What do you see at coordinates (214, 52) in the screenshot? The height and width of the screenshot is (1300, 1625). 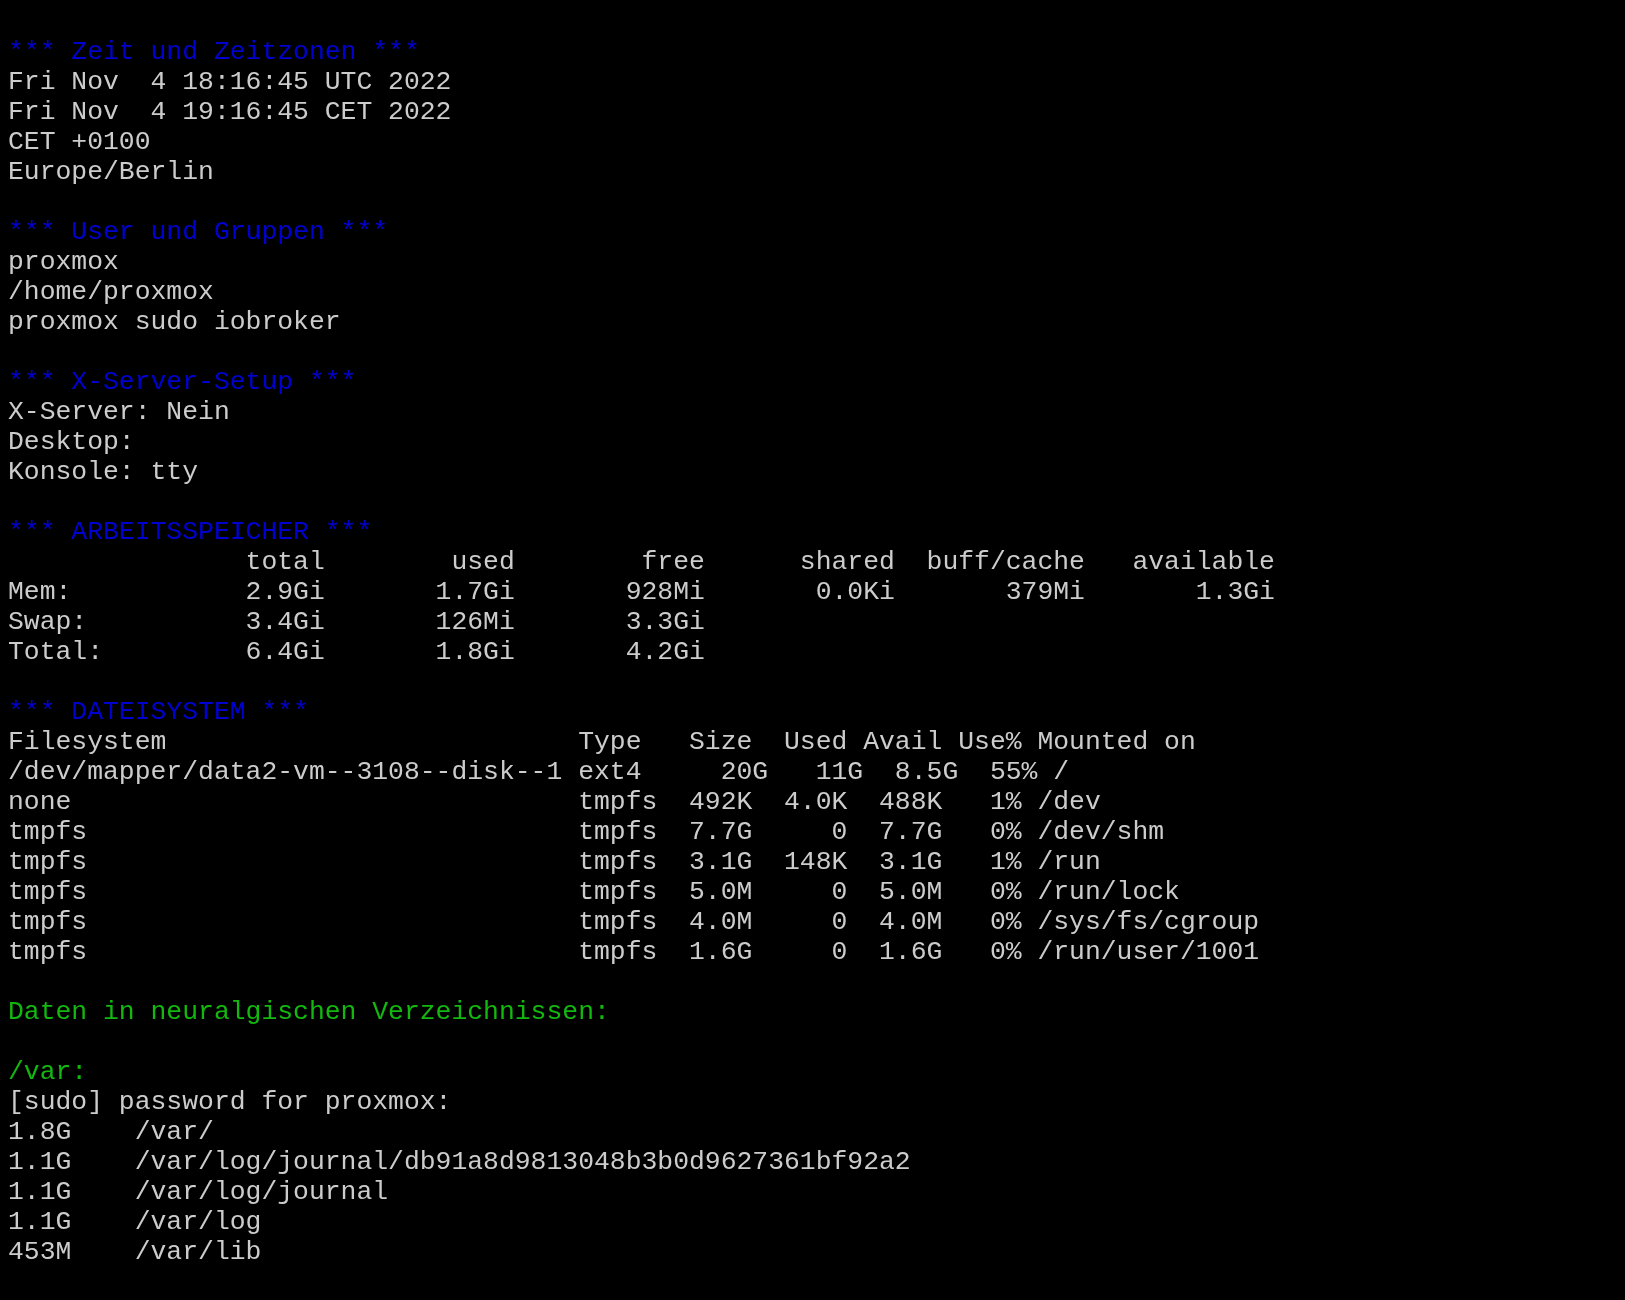 I see `section-heading: *** Zeit und Zeitzonen ***` at bounding box center [214, 52].